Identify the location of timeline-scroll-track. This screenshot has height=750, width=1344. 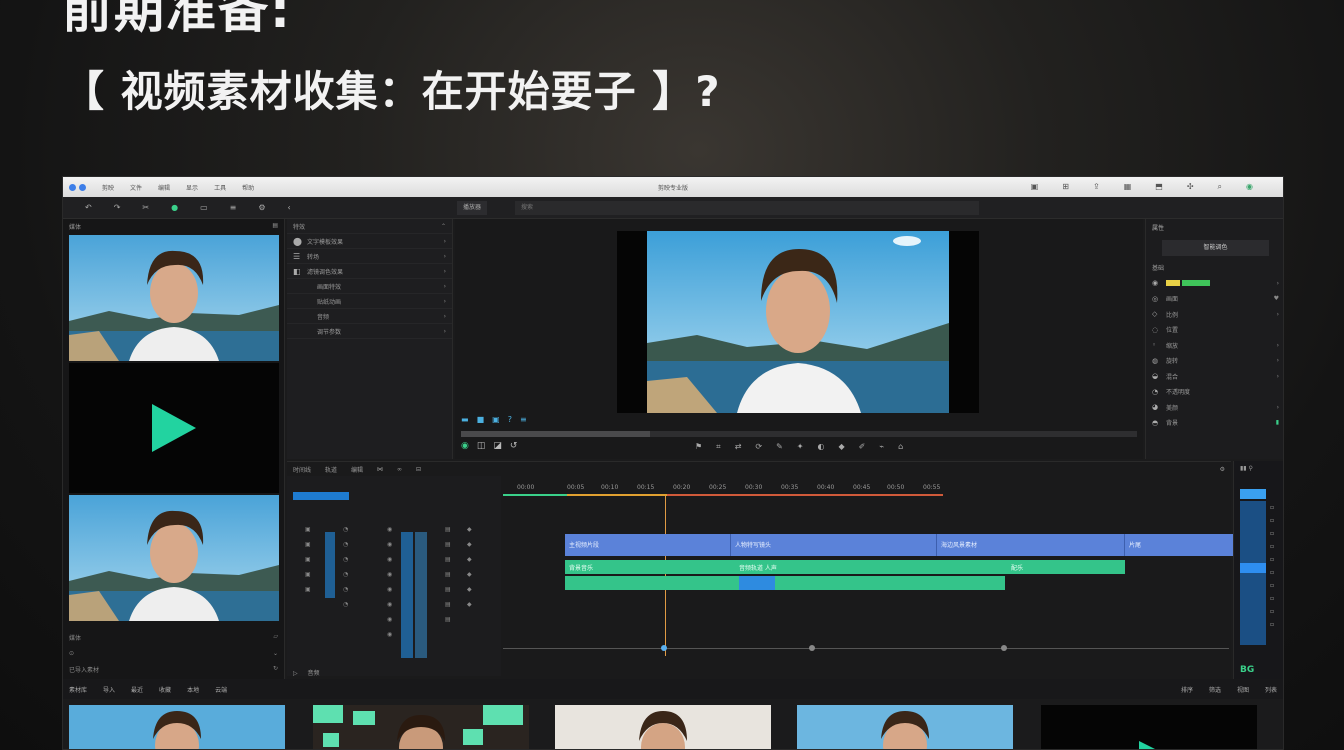
(866, 648).